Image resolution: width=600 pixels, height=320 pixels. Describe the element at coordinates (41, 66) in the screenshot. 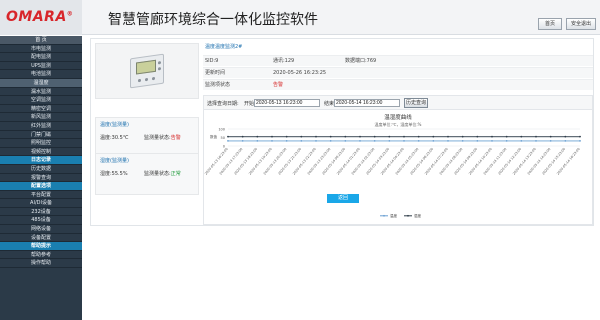

I see `sidebar-item: UPS监测` at that location.